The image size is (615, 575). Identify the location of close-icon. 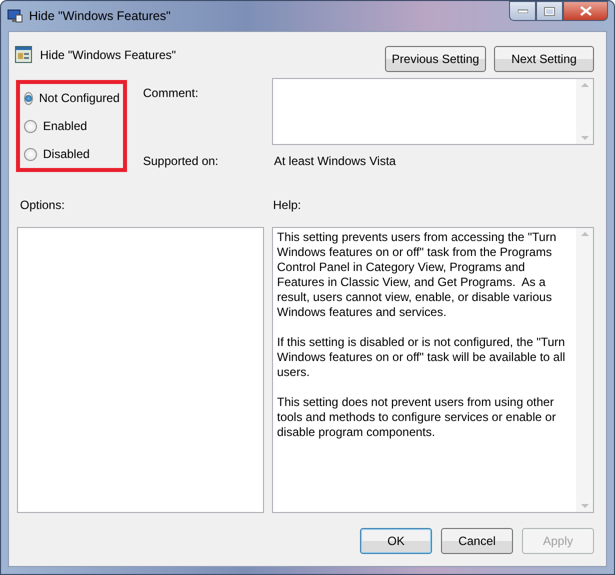
(586, 11).